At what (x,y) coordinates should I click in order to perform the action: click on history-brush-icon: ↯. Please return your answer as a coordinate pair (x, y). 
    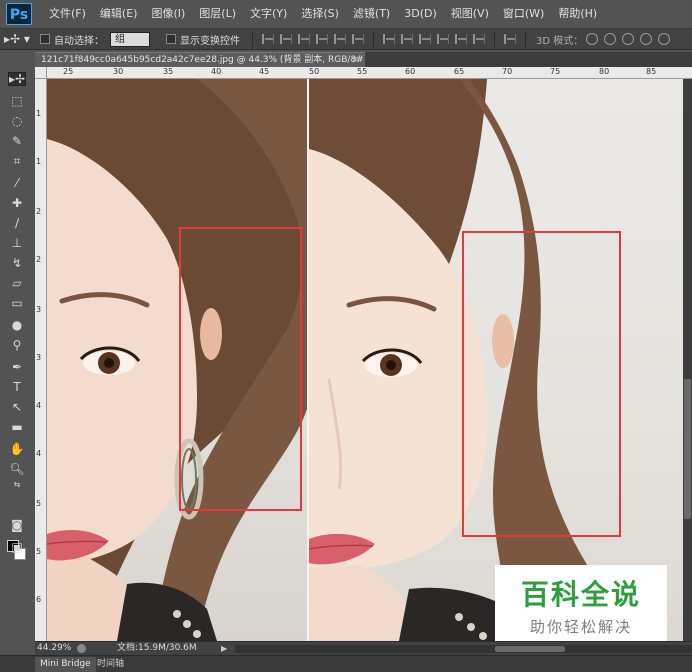
    Looking at the image, I should click on (17, 263).